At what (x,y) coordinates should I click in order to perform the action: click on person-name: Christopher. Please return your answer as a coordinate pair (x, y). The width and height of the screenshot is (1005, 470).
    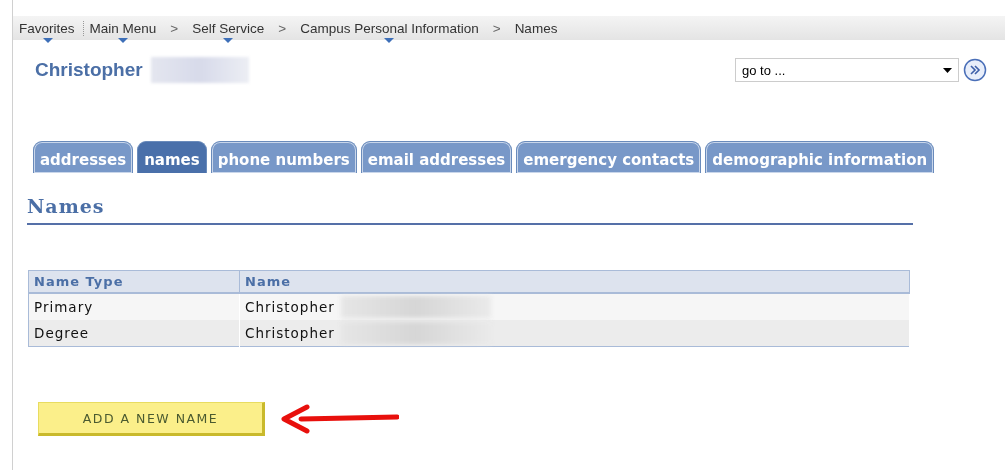
    Looking at the image, I should click on (89, 70).